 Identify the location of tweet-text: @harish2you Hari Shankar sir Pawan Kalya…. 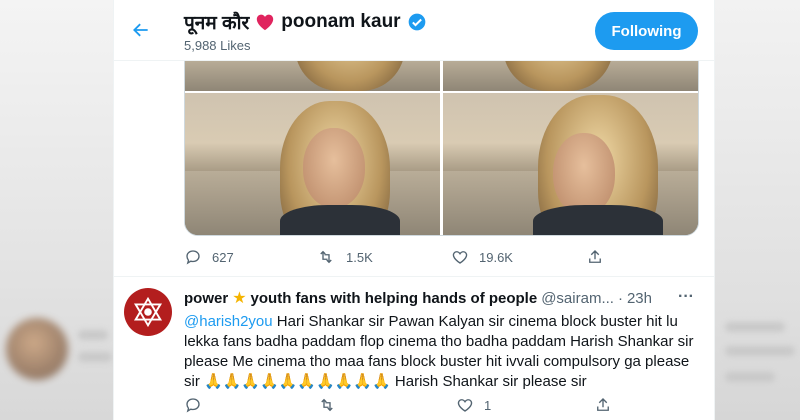
(440, 352).